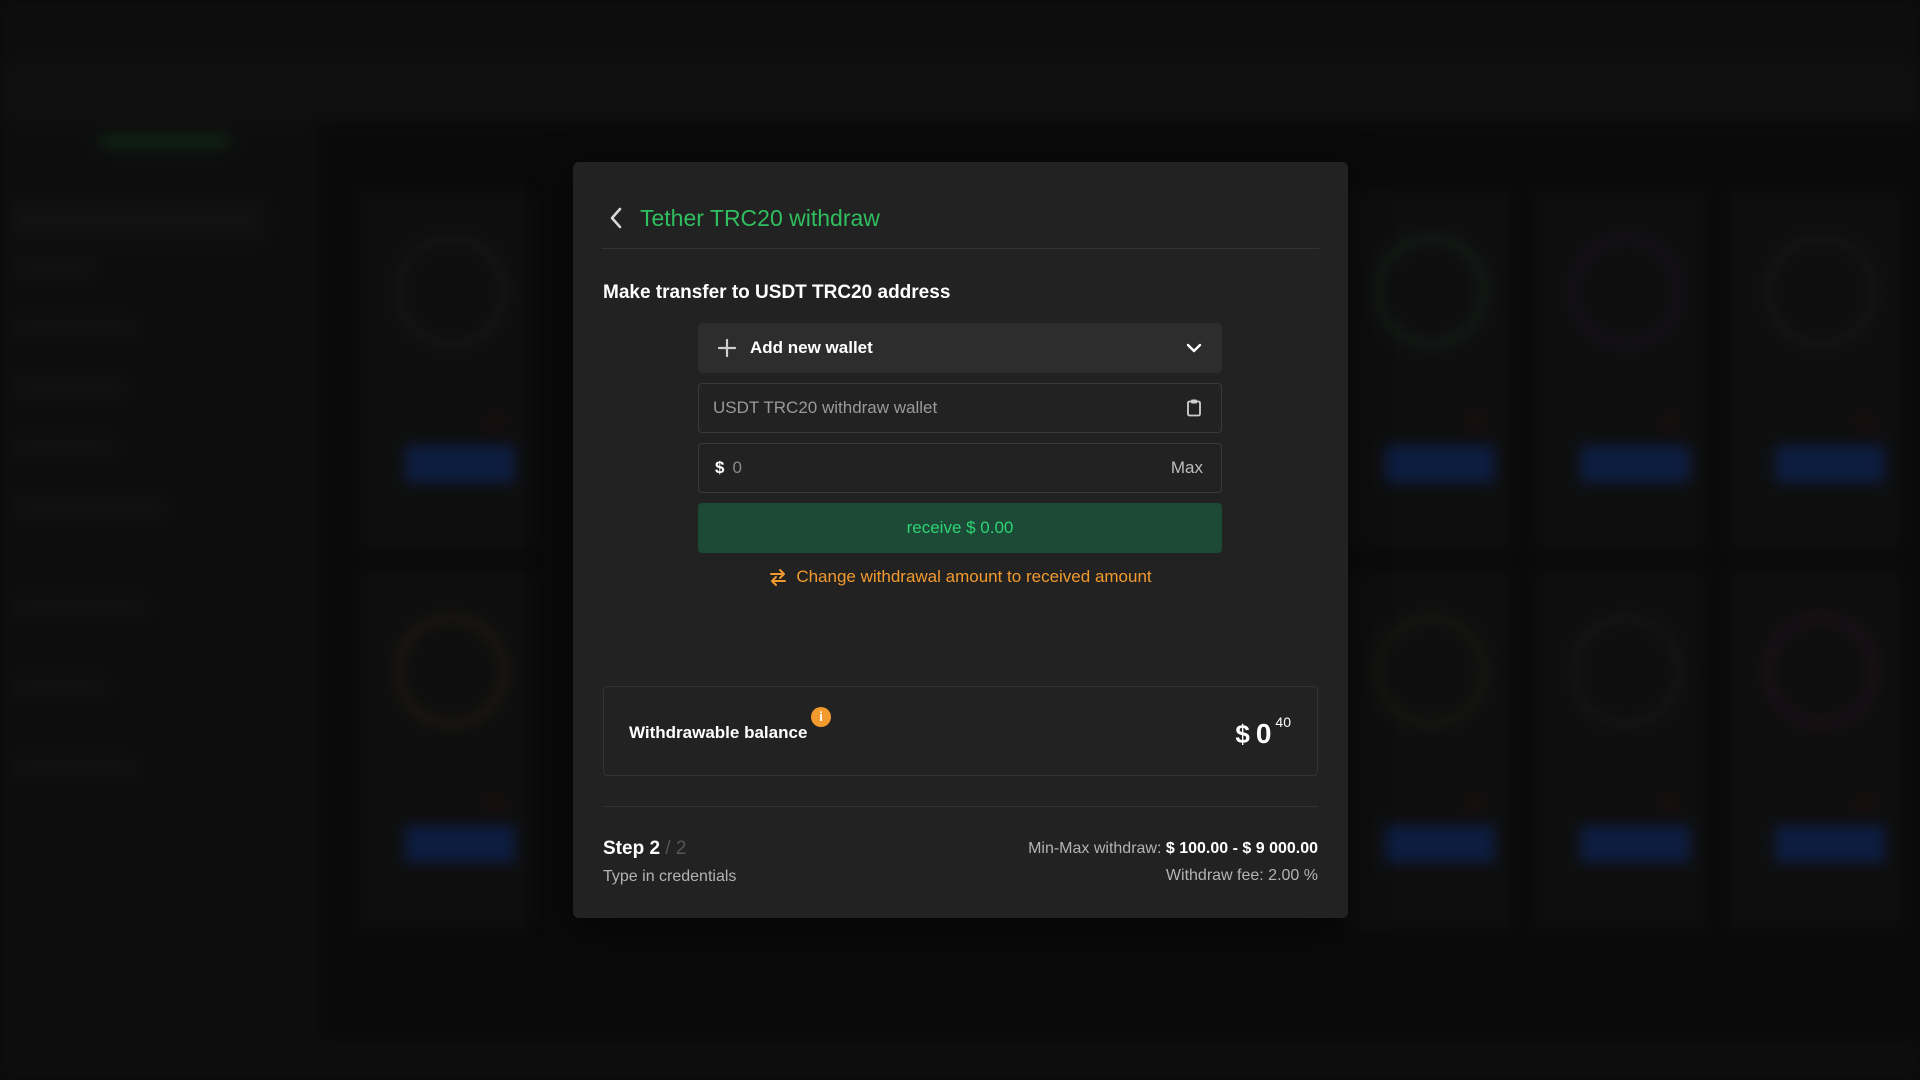 The height and width of the screenshot is (1080, 1920). What do you see at coordinates (960, 806) in the screenshot?
I see `divider` at bounding box center [960, 806].